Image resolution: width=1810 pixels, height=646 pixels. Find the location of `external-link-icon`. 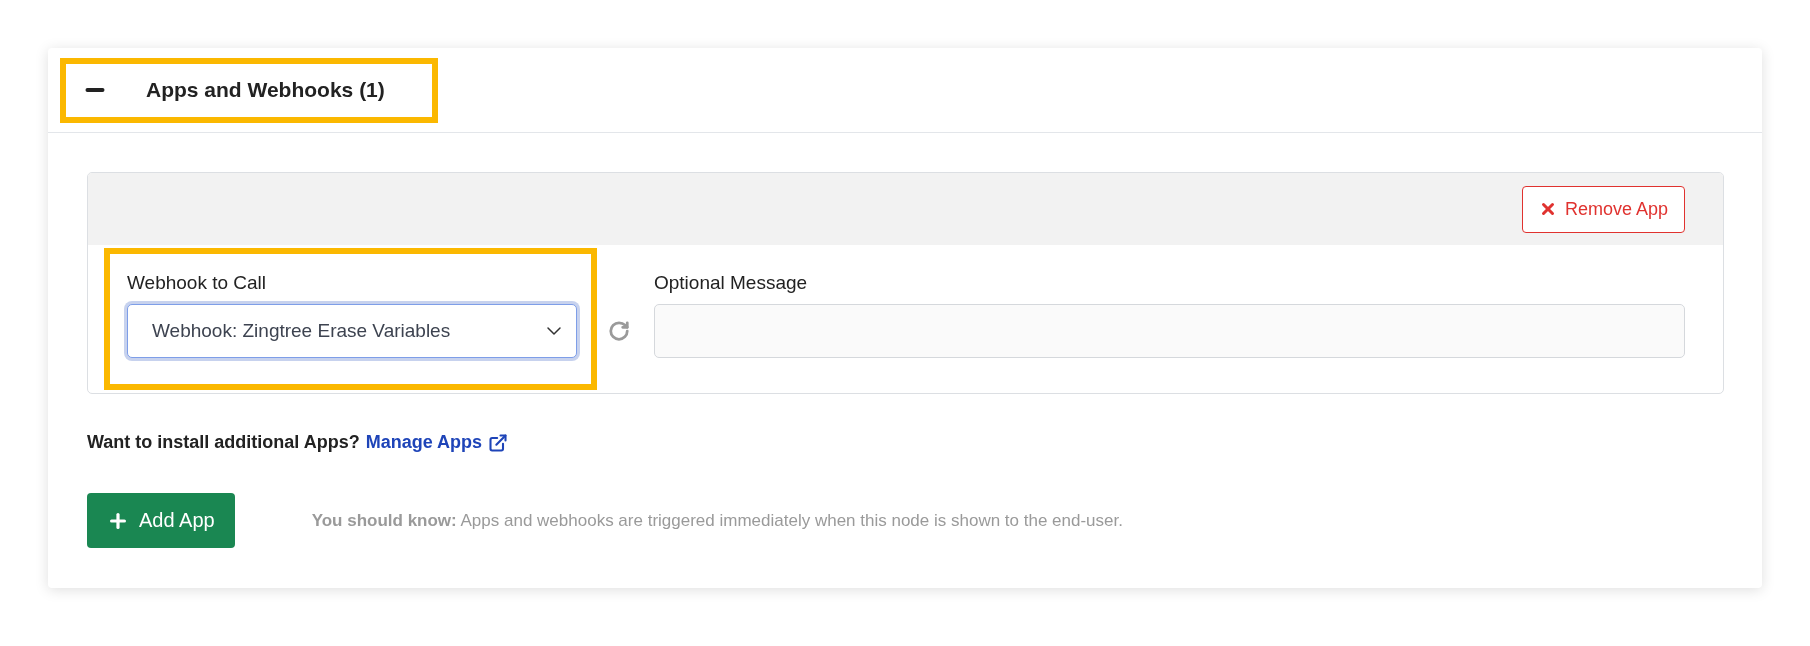

external-link-icon is located at coordinates (498, 442).